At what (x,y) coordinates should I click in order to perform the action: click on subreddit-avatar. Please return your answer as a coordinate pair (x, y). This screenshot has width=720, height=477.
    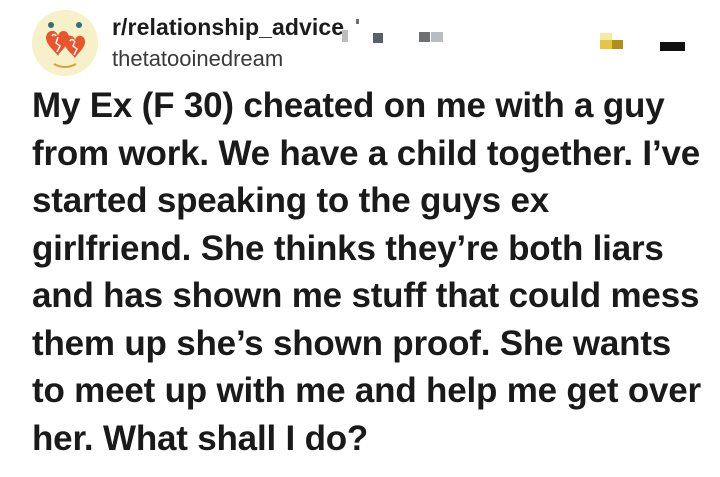
    Looking at the image, I should click on (65, 43).